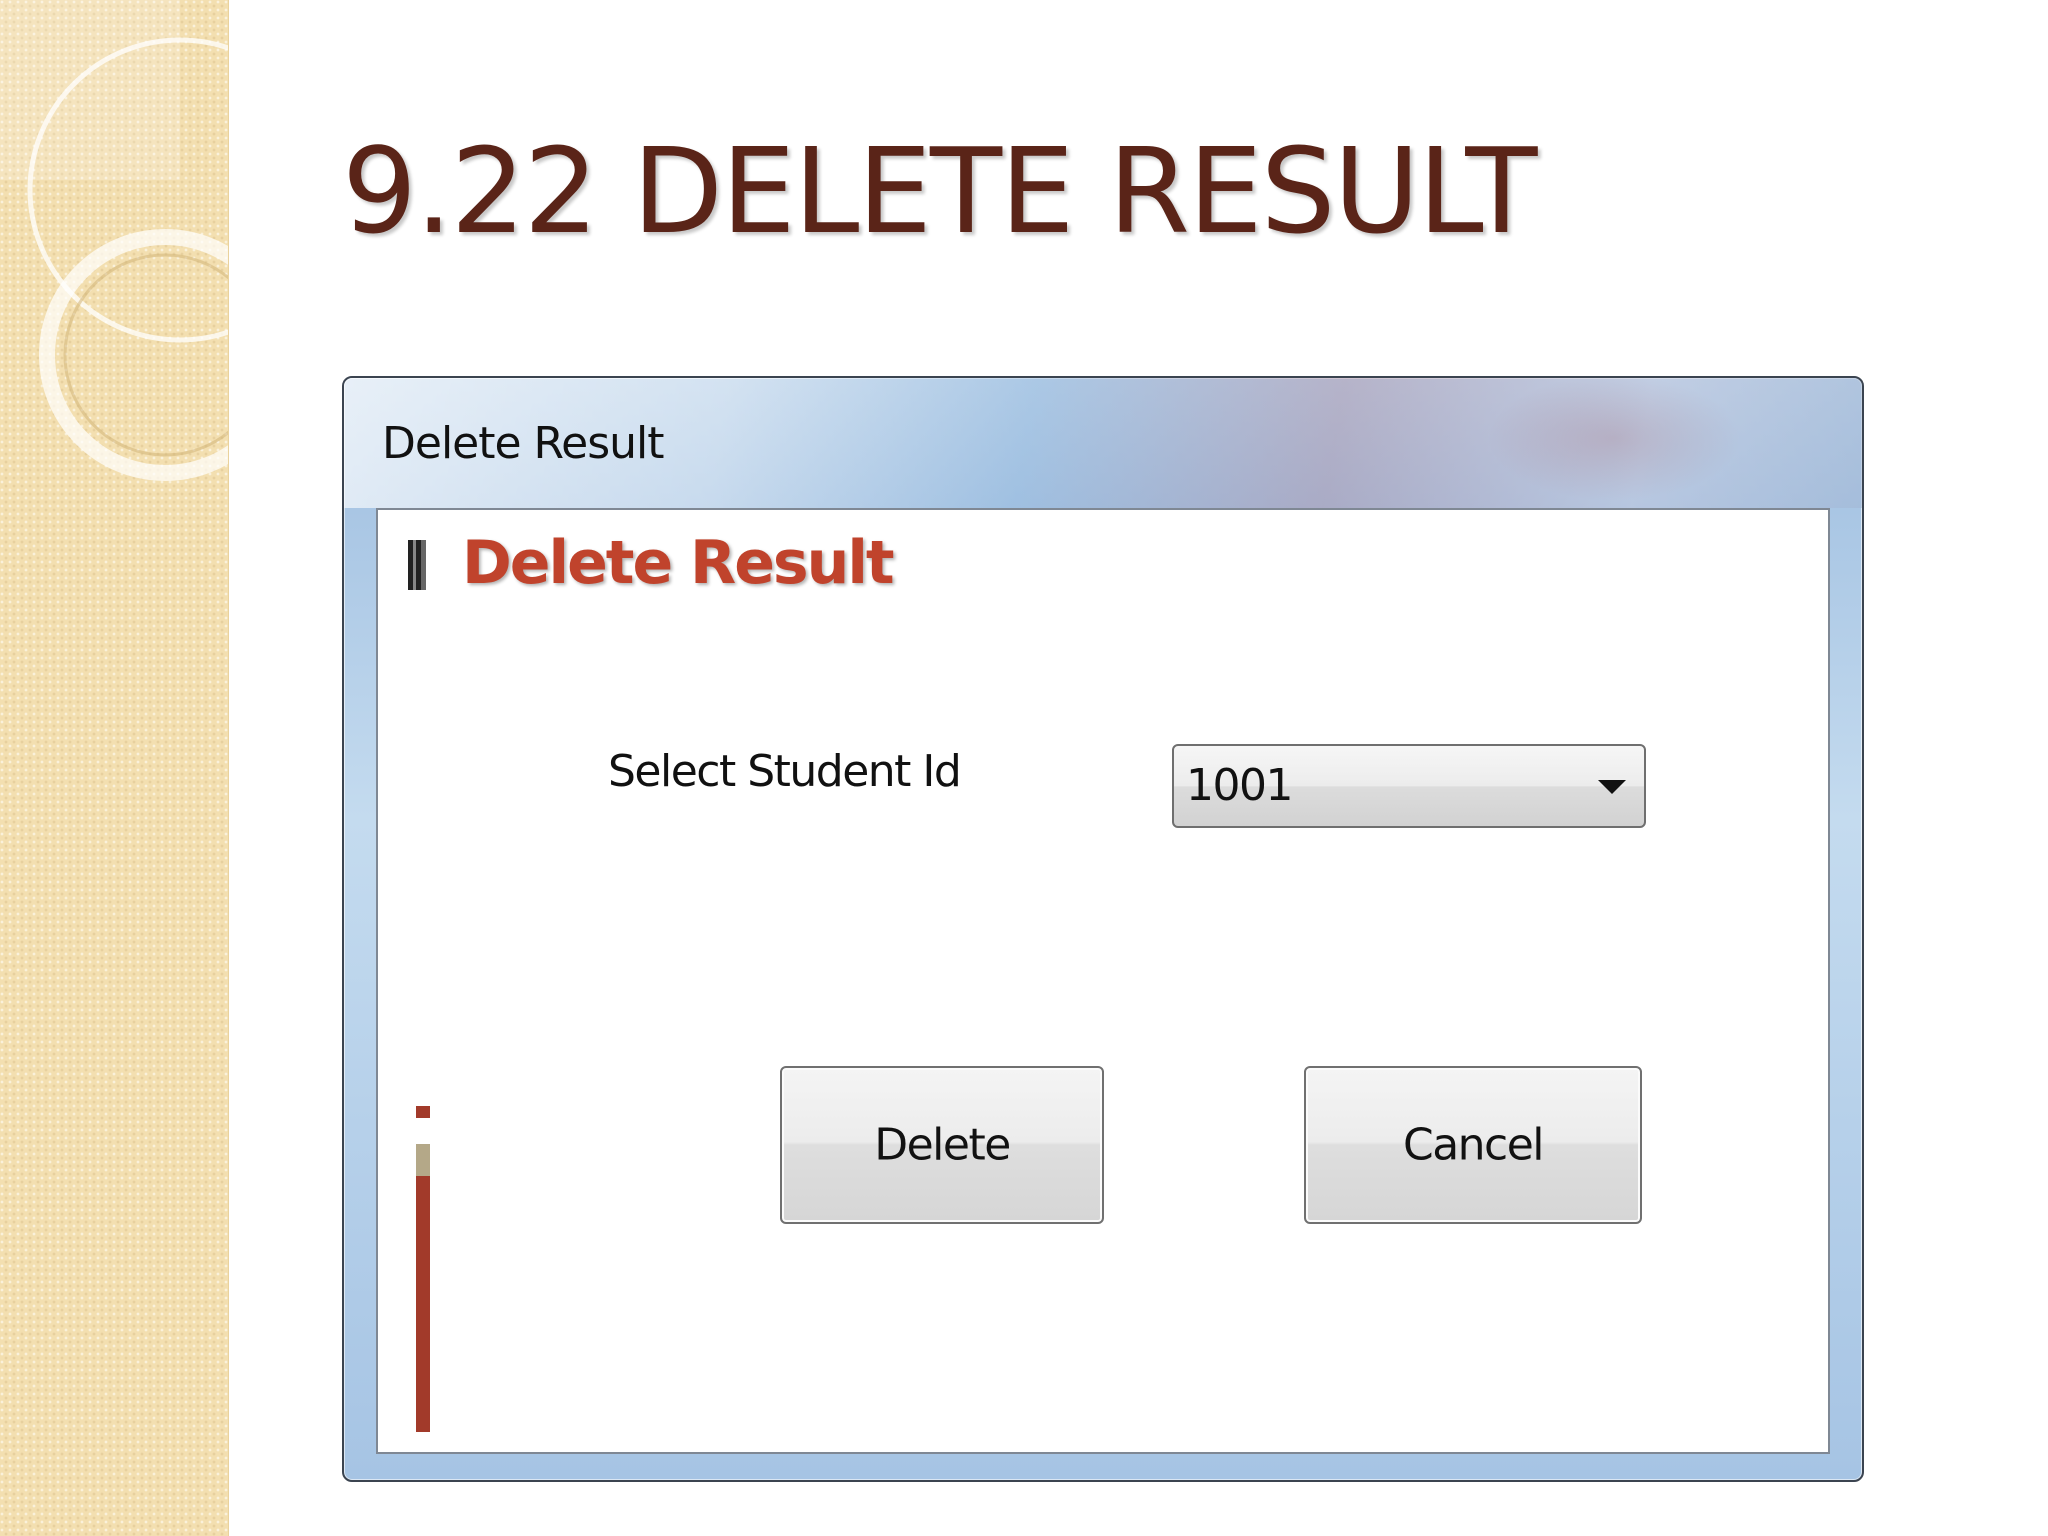  Describe the element at coordinates (1409, 786) in the screenshot. I see `student-id-select: 1001` at that location.